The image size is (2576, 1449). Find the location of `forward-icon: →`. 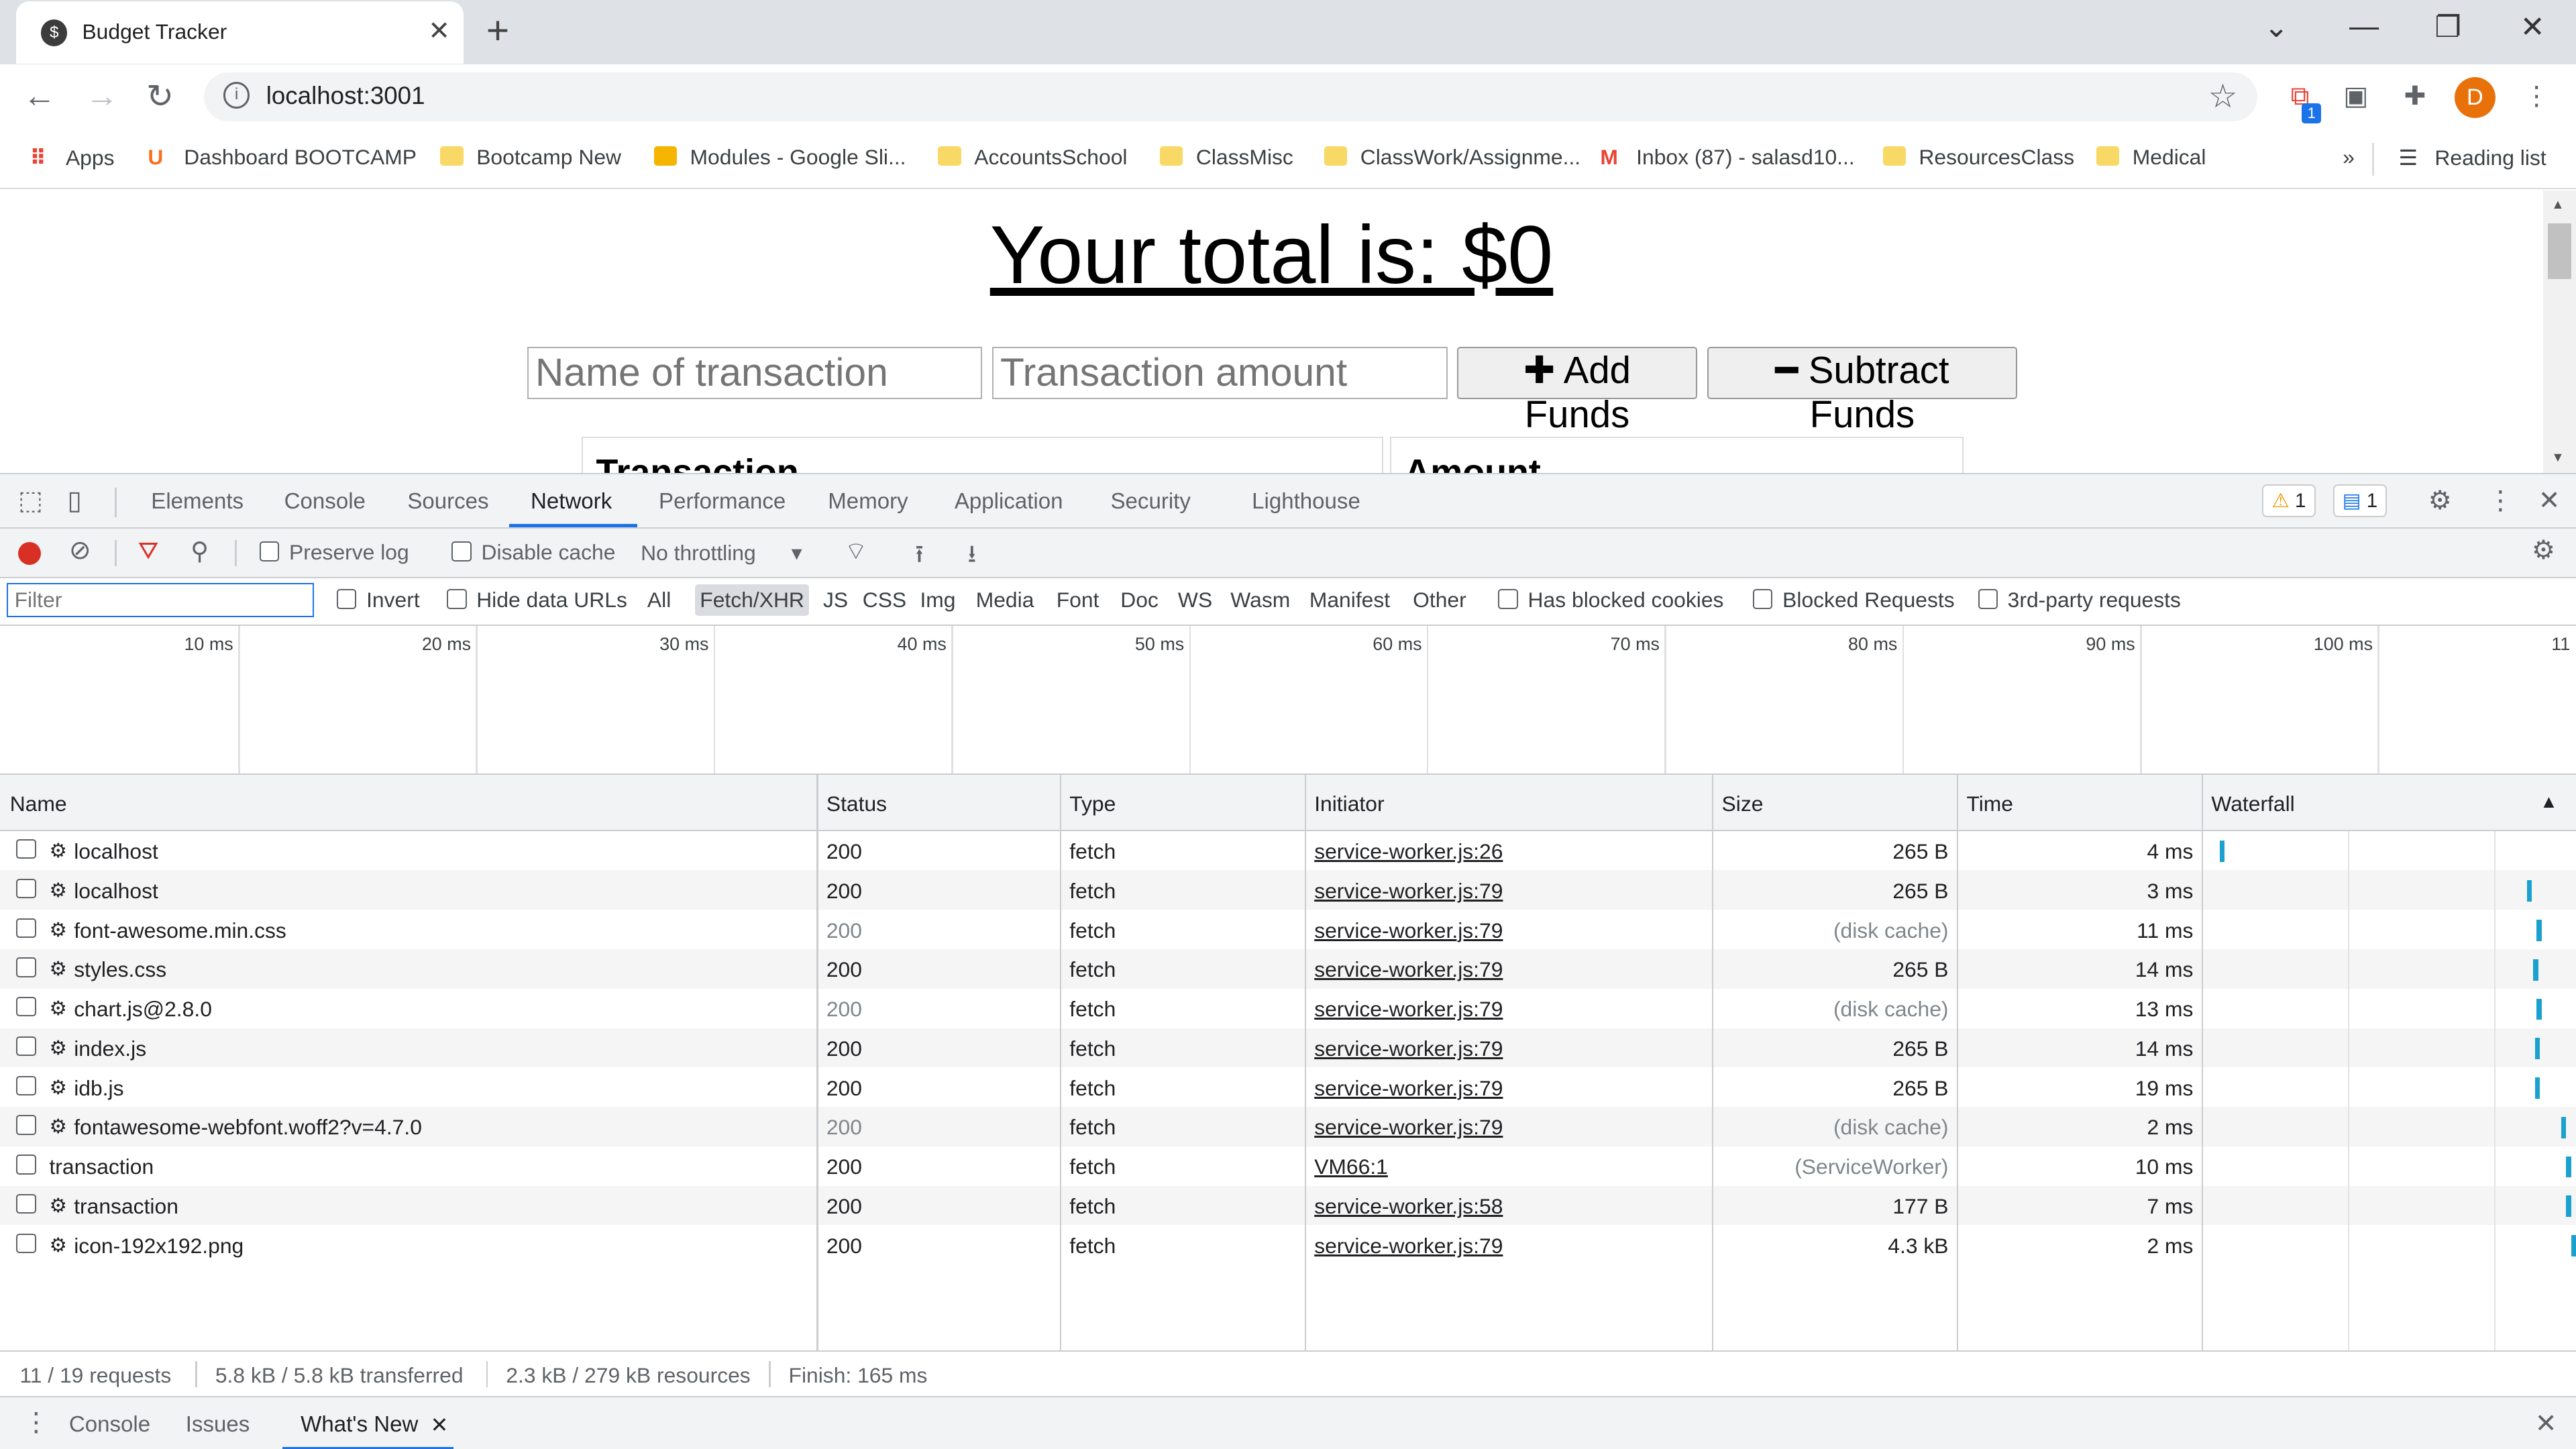

forward-icon: → is located at coordinates (101, 96).